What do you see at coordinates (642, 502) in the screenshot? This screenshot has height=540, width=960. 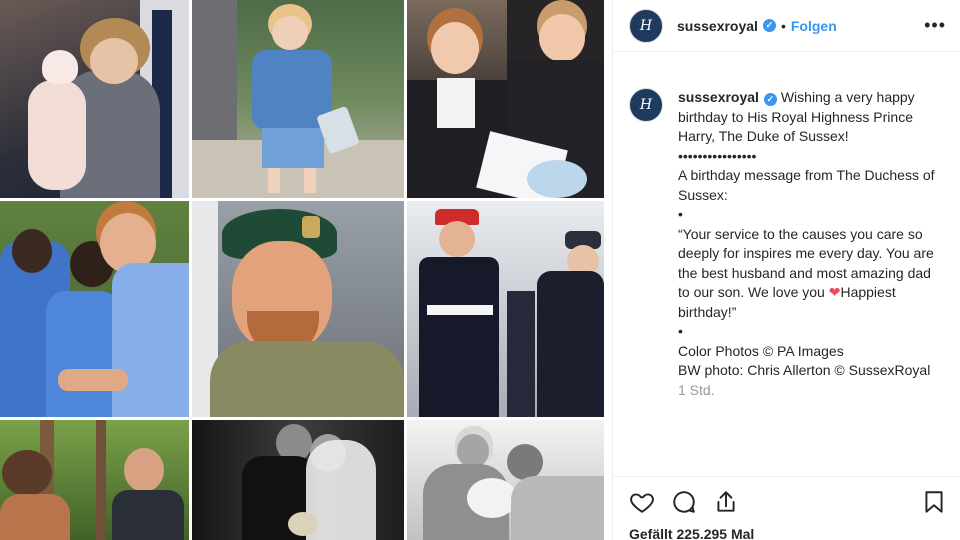 I see `heart-icon` at bounding box center [642, 502].